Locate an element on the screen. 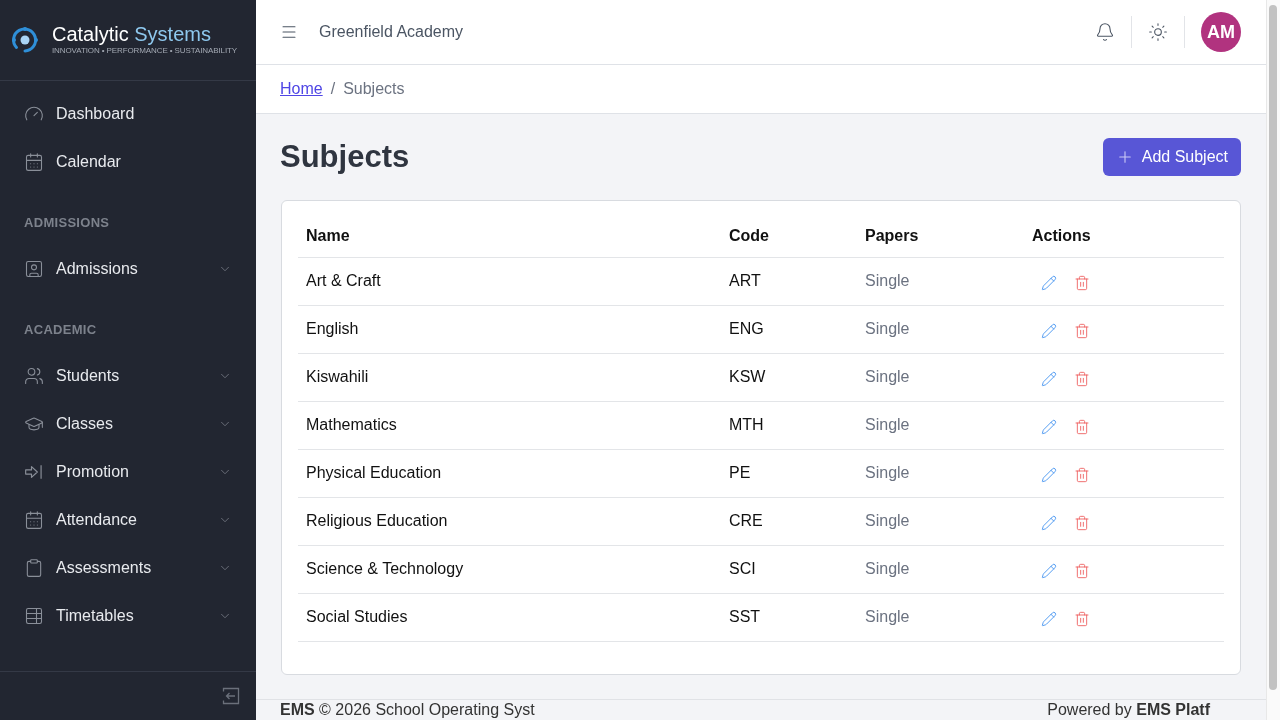  table-icon is located at coordinates (34, 616).